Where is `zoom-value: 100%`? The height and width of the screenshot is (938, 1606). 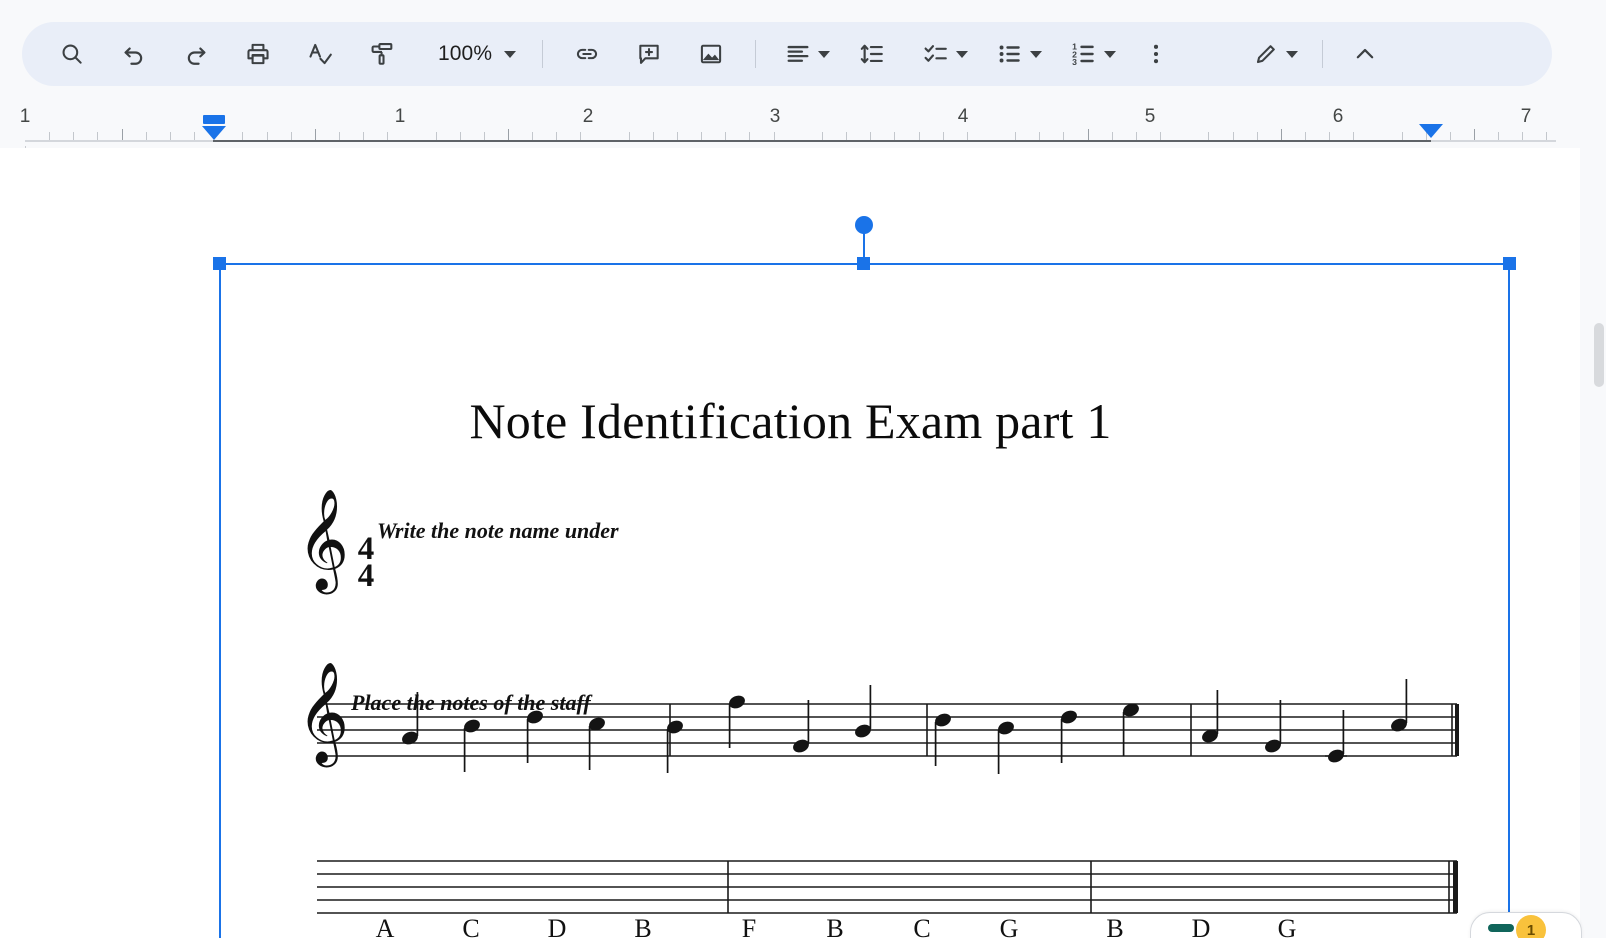 zoom-value: 100% is located at coordinates (465, 53).